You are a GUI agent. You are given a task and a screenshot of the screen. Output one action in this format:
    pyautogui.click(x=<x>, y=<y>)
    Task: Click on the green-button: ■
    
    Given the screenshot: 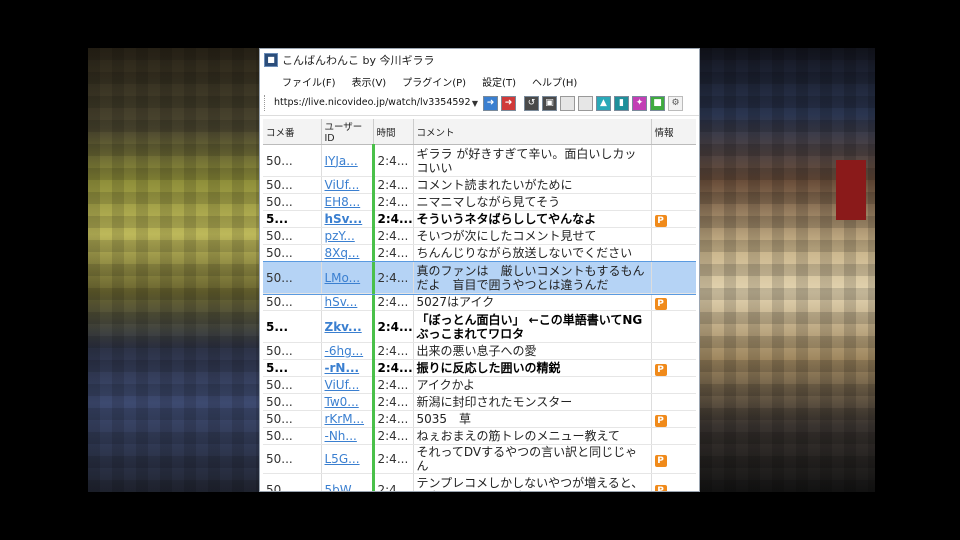 What is the action you would take?
    pyautogui.click(x=657, y=103)
    